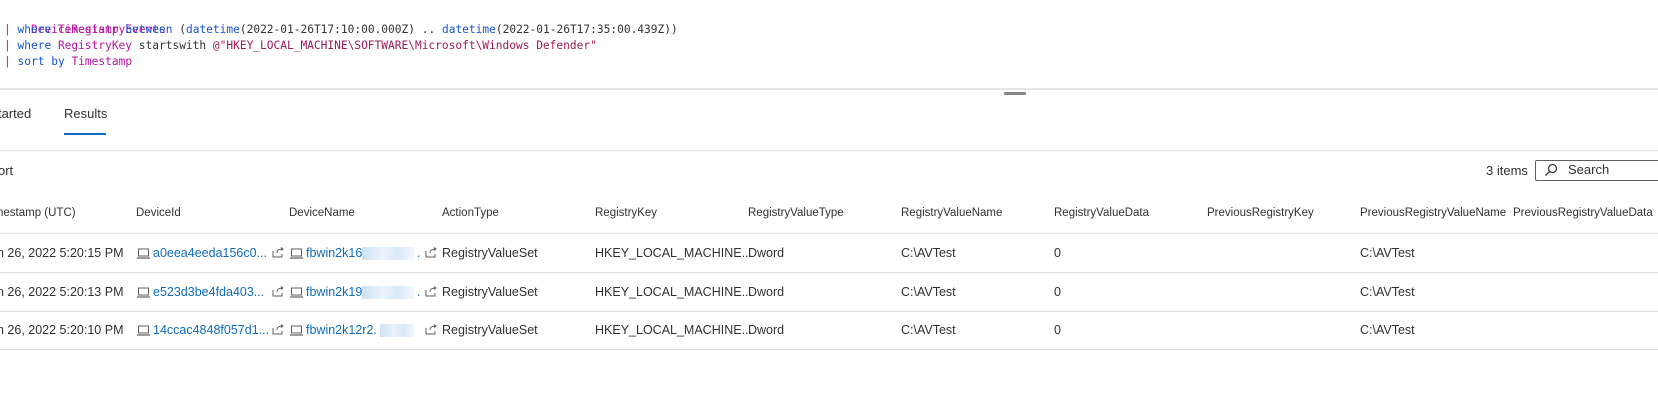  What do you see at coordinates (1551, 169) in the screenshot?
I see `search-icon` at bounding box center [1551, 169].